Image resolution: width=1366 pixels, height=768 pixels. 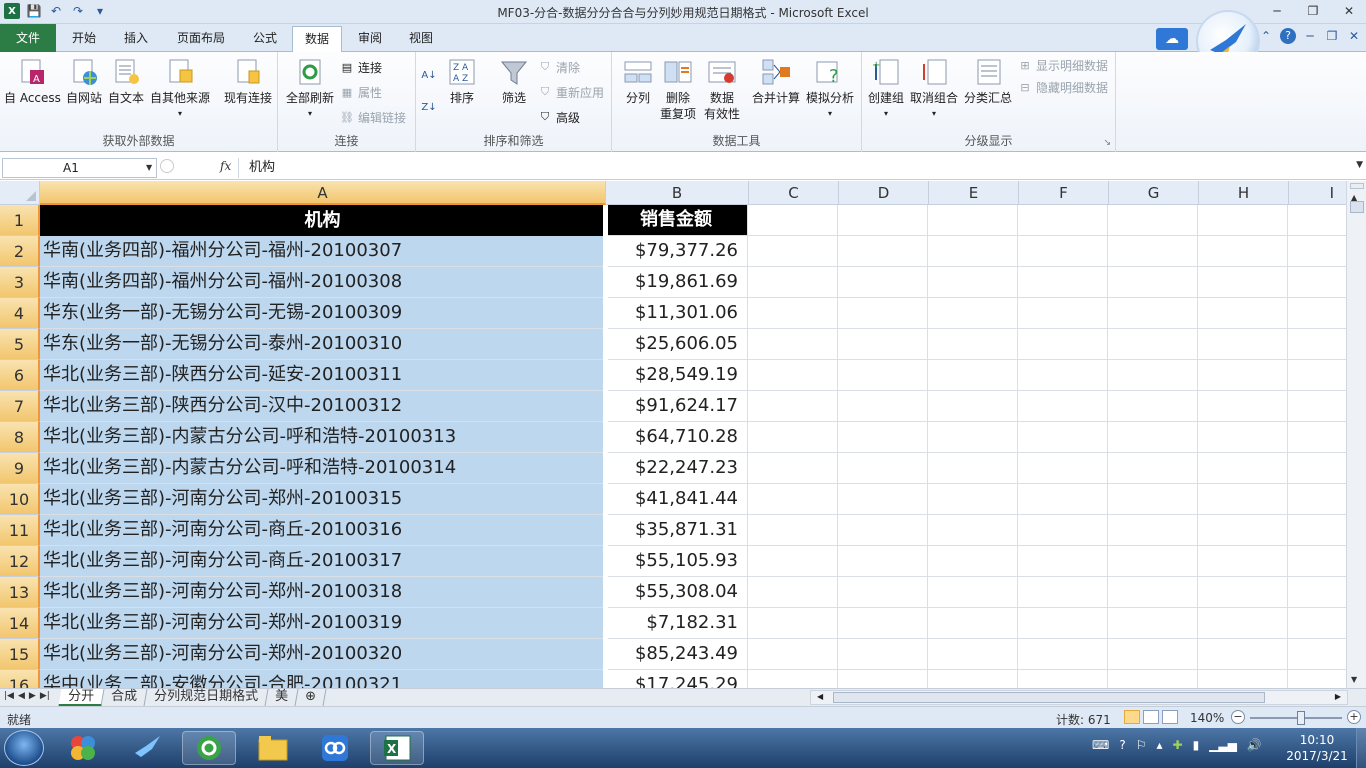 What do you see at coordinates (20, 592) in the screenshot?
I see `row-header: 13` at bounding box center [20, 592].